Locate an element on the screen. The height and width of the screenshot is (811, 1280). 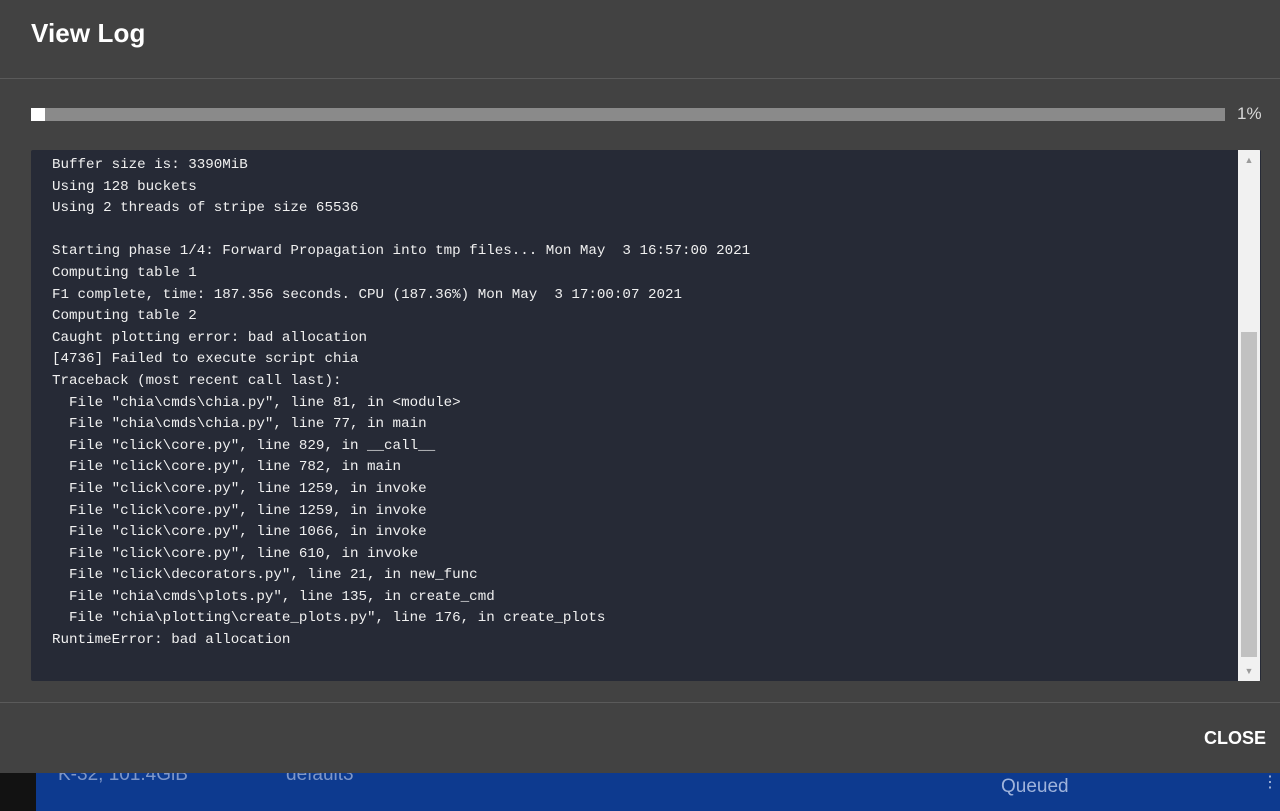
log-scrollbar: ▲ ▼ is located at coordinates (1249, 415).